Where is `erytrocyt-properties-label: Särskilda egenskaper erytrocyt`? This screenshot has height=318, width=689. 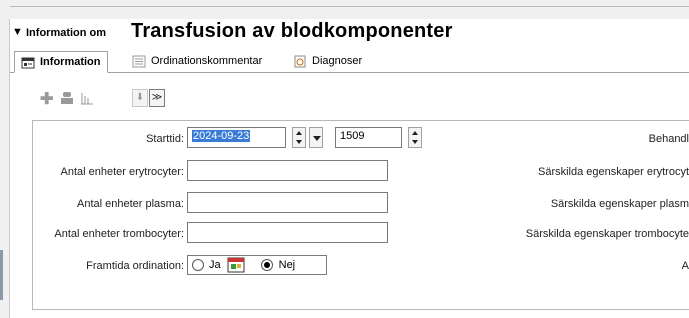
erytrocyt-properties-label: Särskilda egenskaper erytrocyt is located at coordinates (613, 172).